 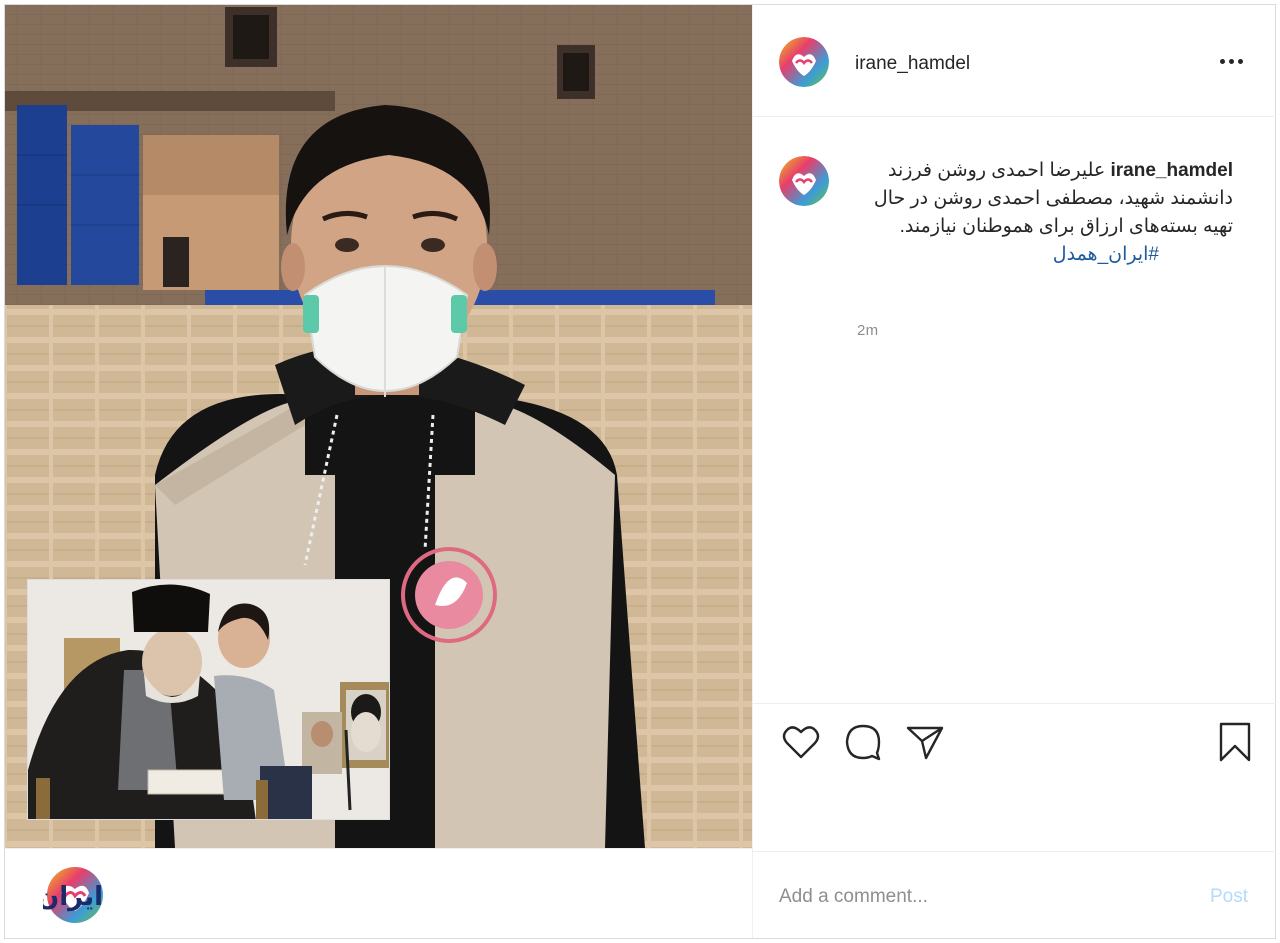 I want to click on inset-photo-graphic, so click(x=208, y=699).